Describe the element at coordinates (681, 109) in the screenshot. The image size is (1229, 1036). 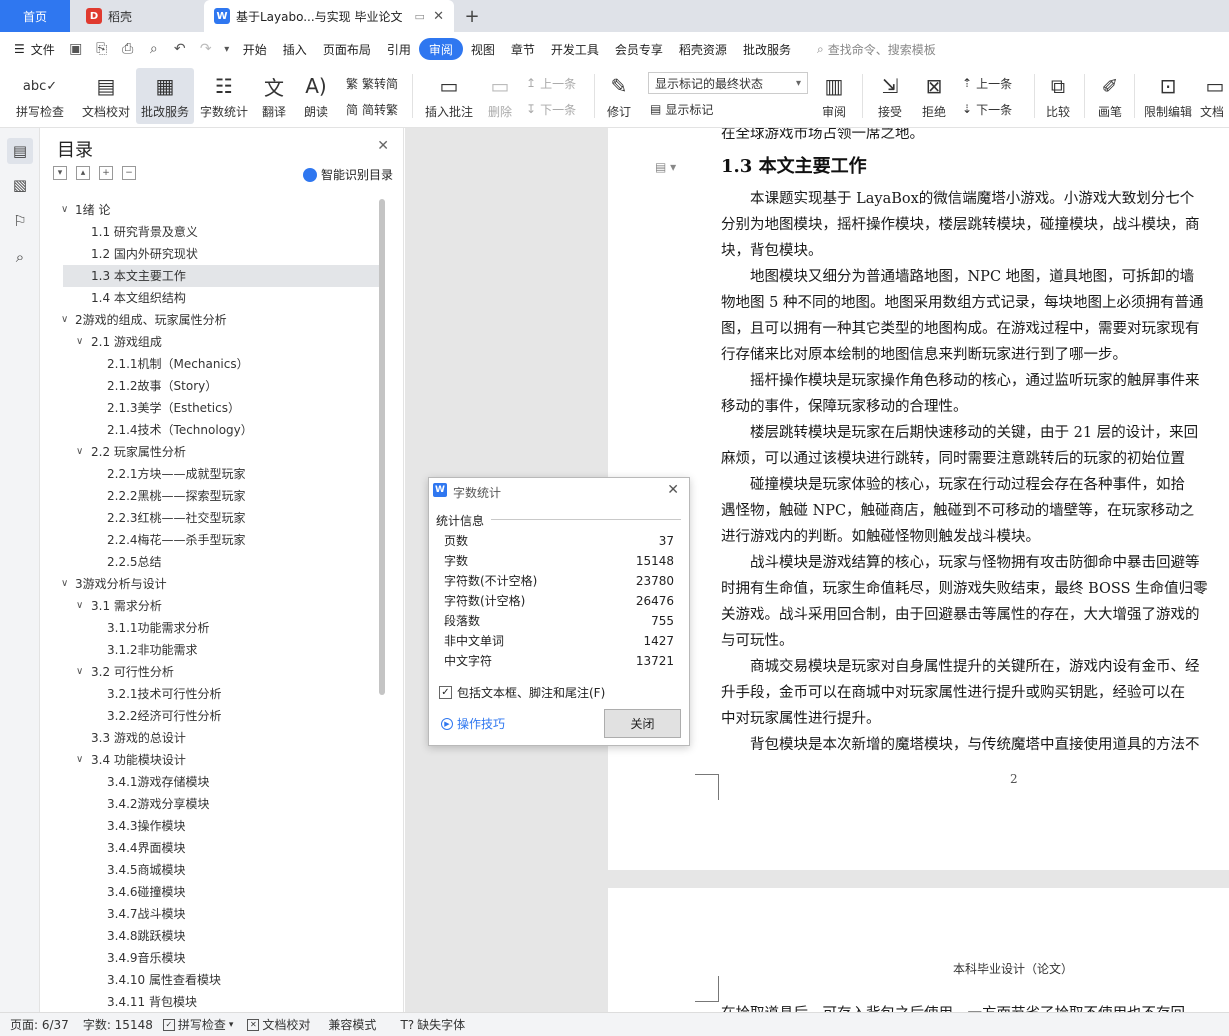
I see `show-markup-button: ▤ 显示标记` at that location.